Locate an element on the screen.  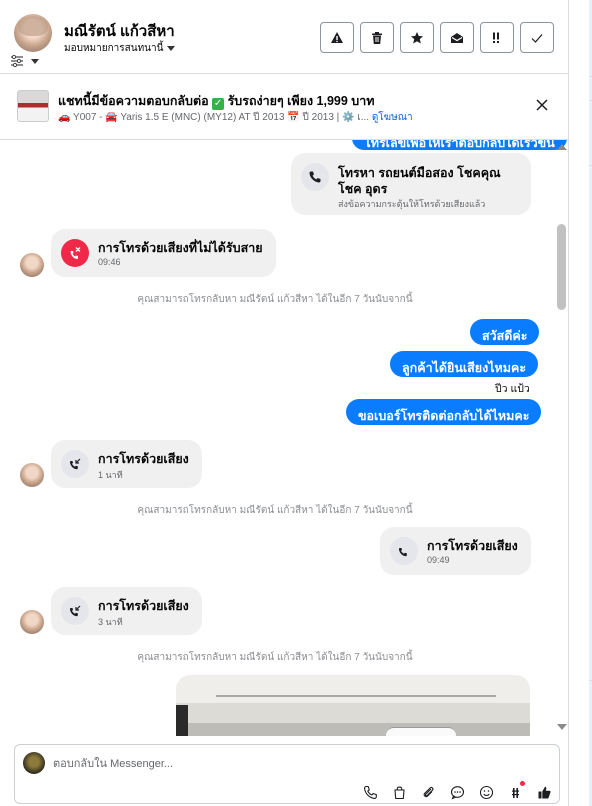
outgoing-call-icon-wrap is located at coordinates (404, 551).